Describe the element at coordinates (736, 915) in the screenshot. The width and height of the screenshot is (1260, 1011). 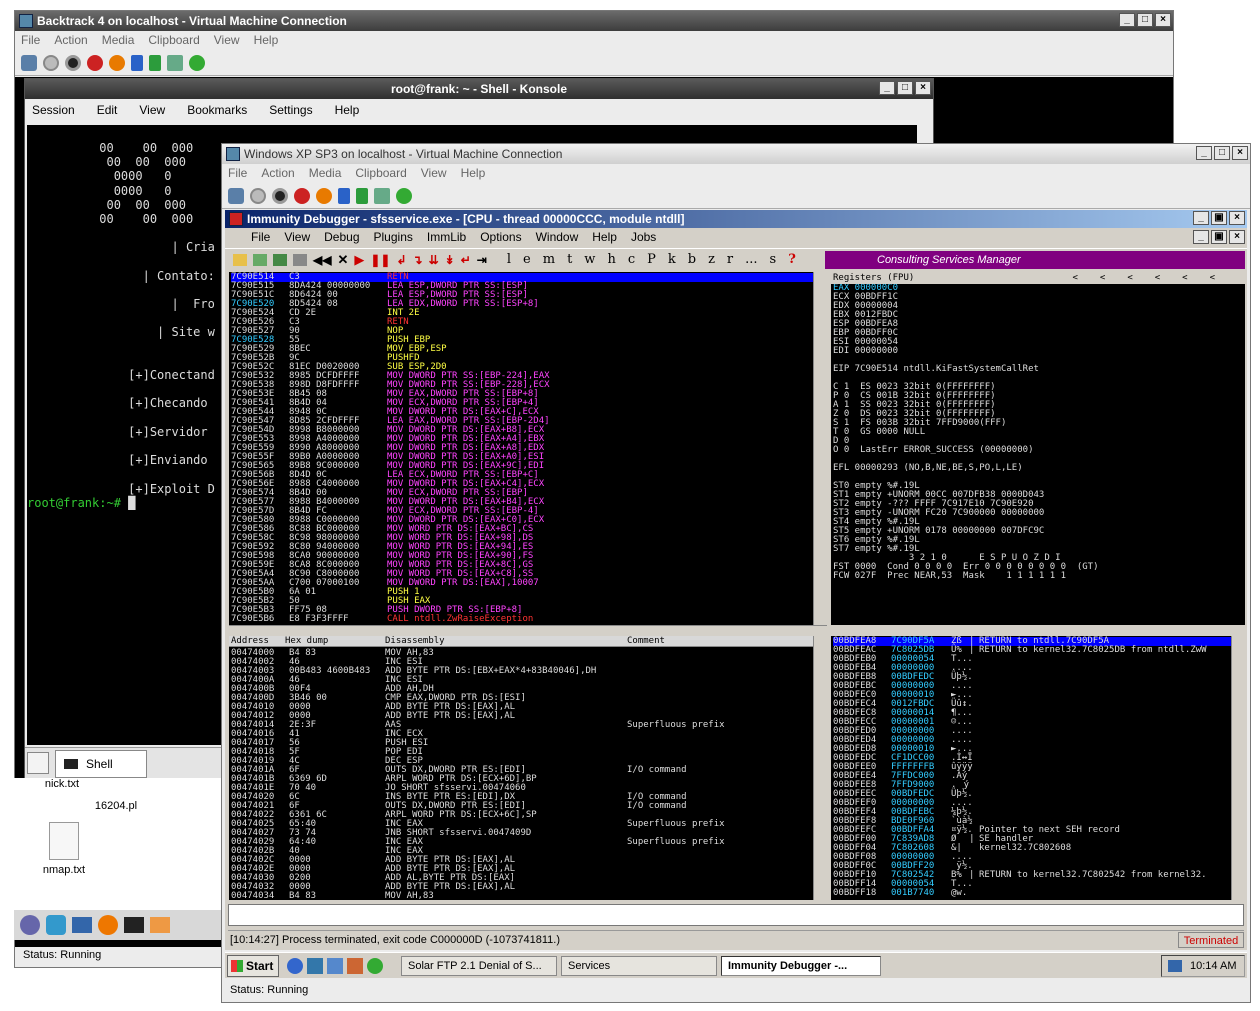
I see `command-input` at that location.